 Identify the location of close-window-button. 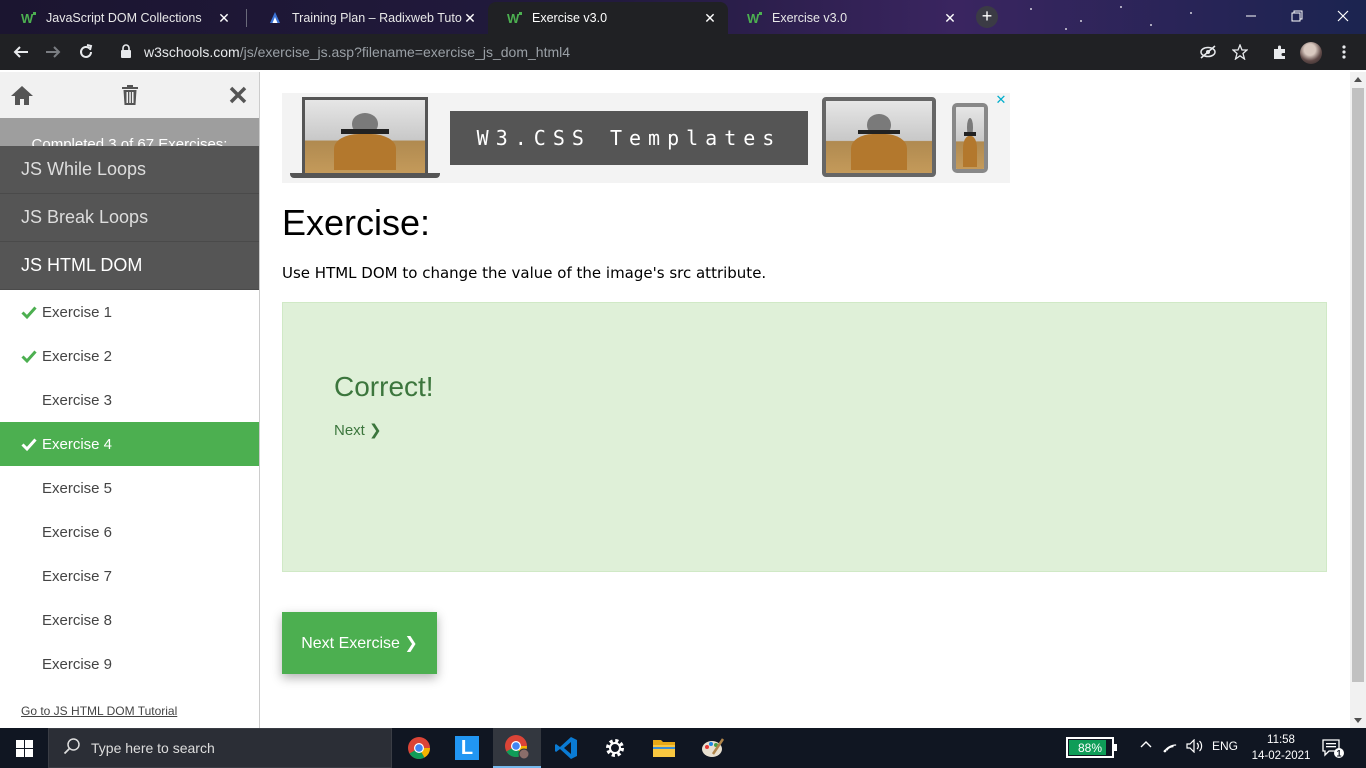
(1343, 16).